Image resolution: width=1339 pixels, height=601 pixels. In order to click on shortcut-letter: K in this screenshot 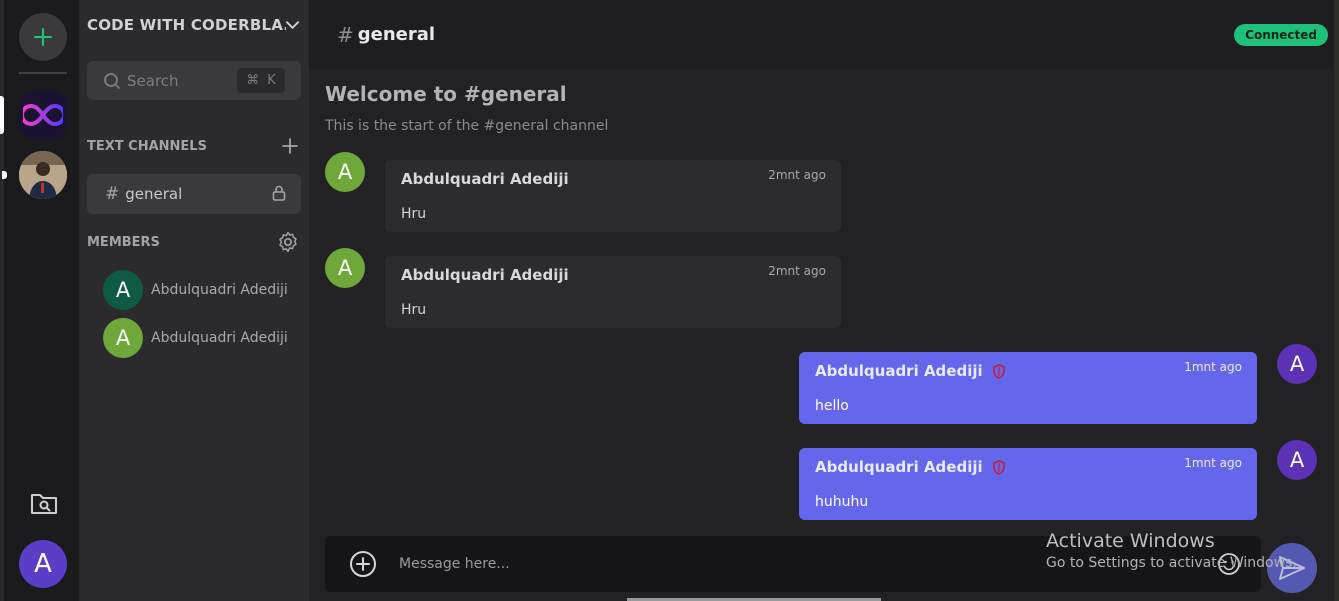, I will do `click(271, 80)`.